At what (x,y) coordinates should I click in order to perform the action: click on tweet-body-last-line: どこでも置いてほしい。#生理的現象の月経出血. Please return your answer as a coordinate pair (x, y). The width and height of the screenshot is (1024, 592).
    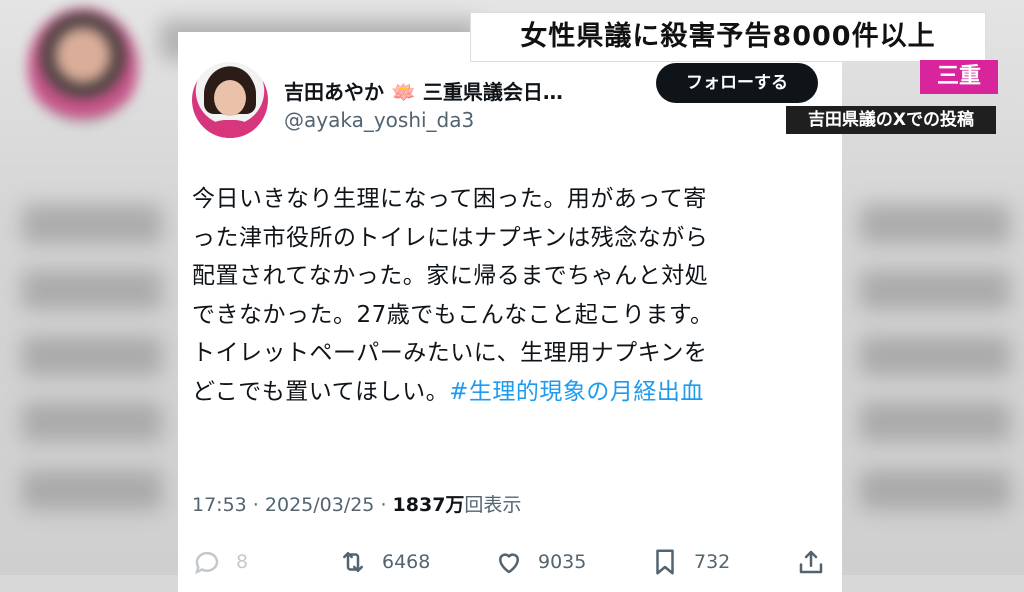
    Looking at the image, I should click on (510, 392).